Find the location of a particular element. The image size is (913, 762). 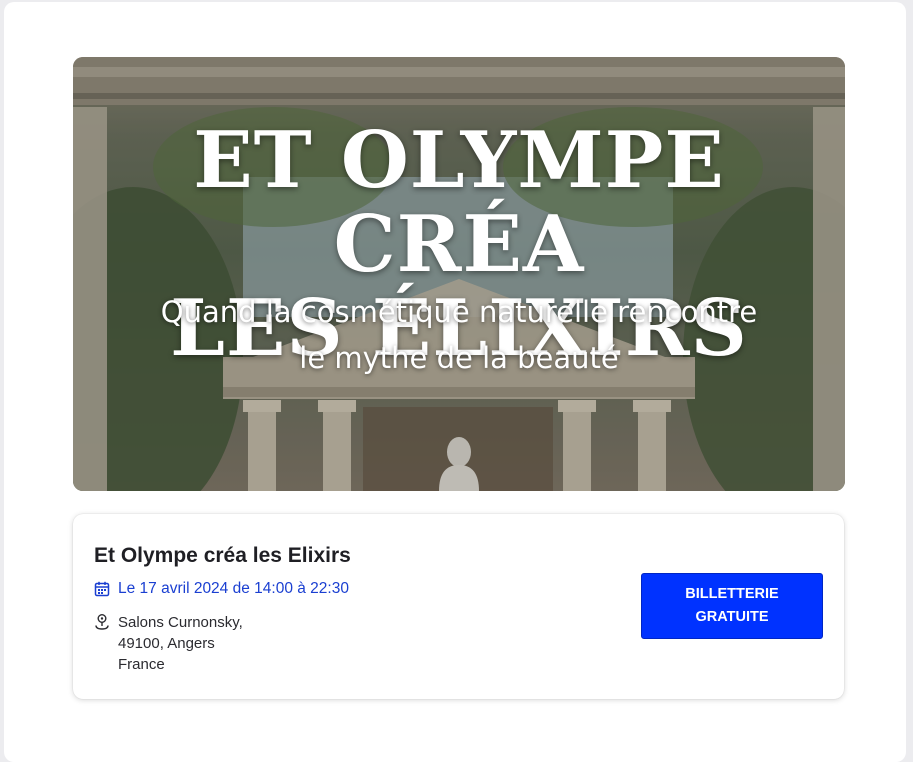

ticket-button-line-2: GRATUITE is located at coordinates (732, 617).